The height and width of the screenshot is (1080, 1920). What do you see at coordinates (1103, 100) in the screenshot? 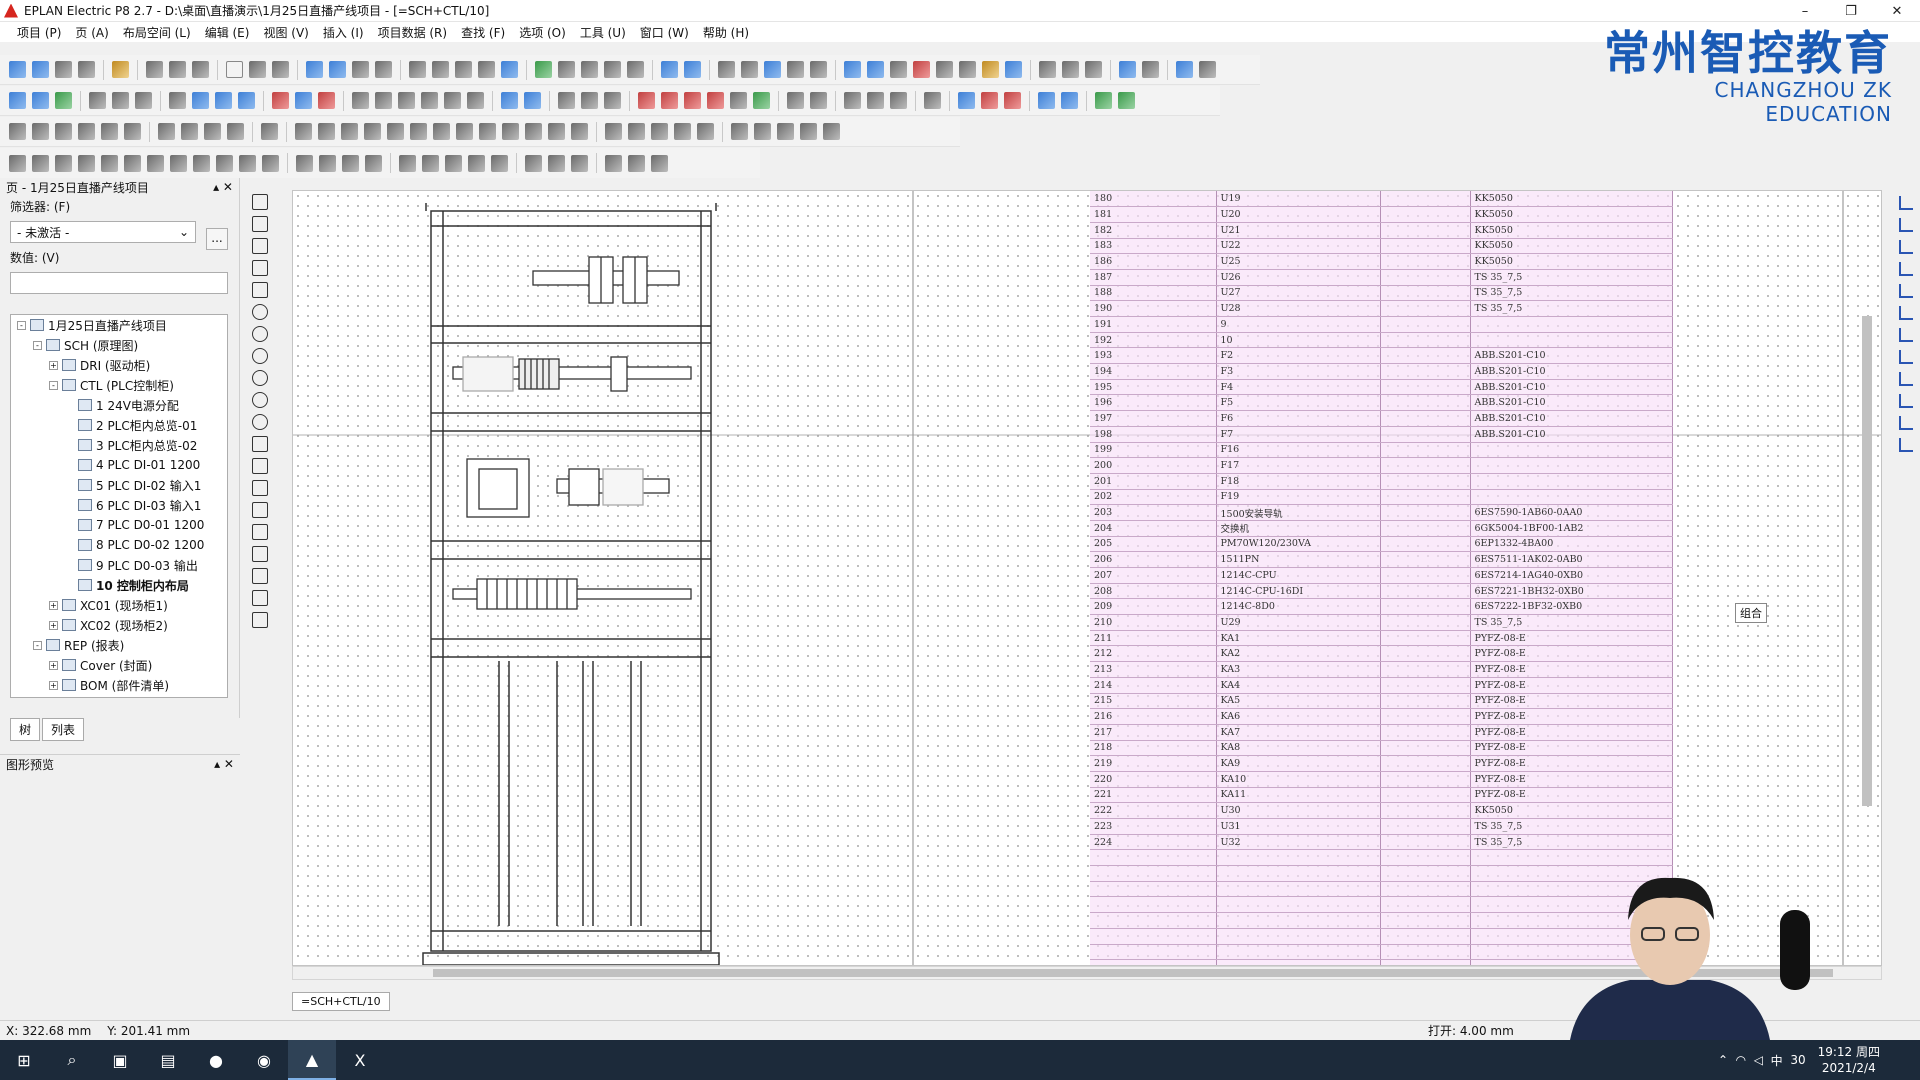
I see `angle-c-icon` at bounding box center [1103, 100].